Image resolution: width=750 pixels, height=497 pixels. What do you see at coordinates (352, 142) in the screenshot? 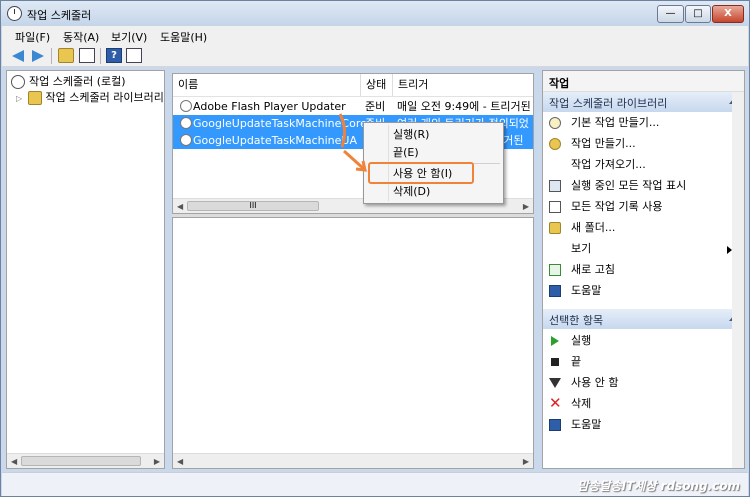
I see `annotation-arrow-icon` at bounding box center [352, 142].